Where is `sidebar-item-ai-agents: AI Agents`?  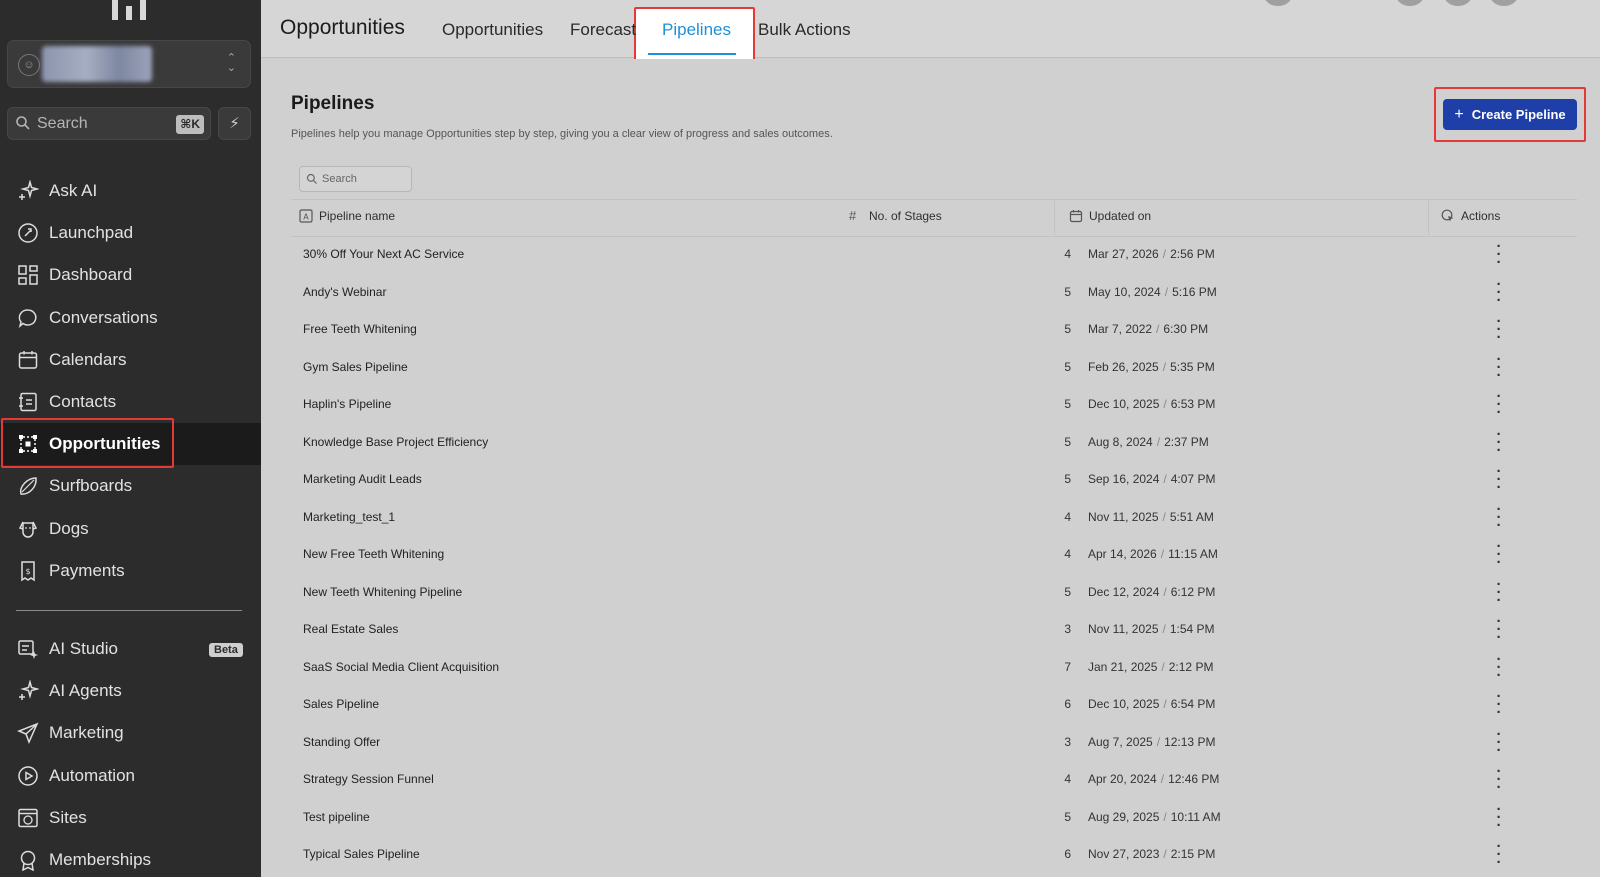 sidebar-item-ai-agents: AI Agents is located at coordinates (130, 691).